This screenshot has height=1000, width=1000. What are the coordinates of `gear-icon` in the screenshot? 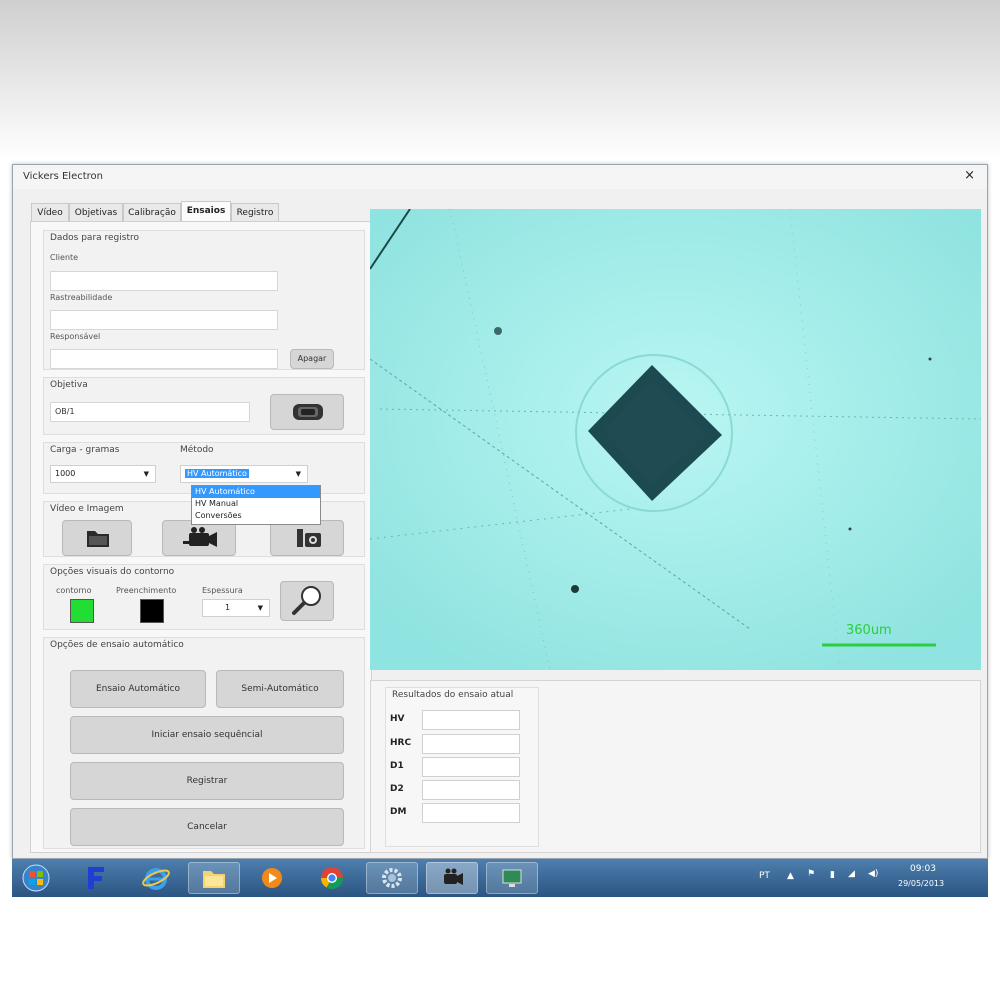 It's located at (392, 878).